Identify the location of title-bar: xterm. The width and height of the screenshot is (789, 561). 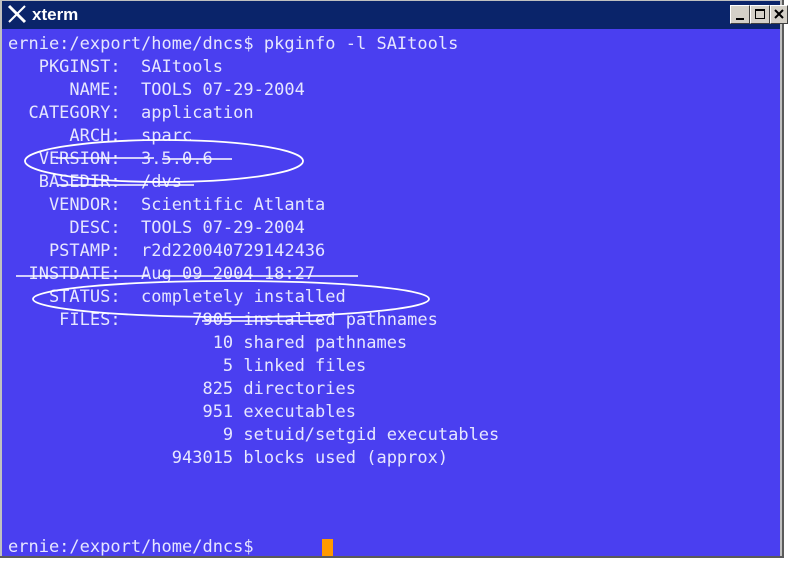
(395, 15).